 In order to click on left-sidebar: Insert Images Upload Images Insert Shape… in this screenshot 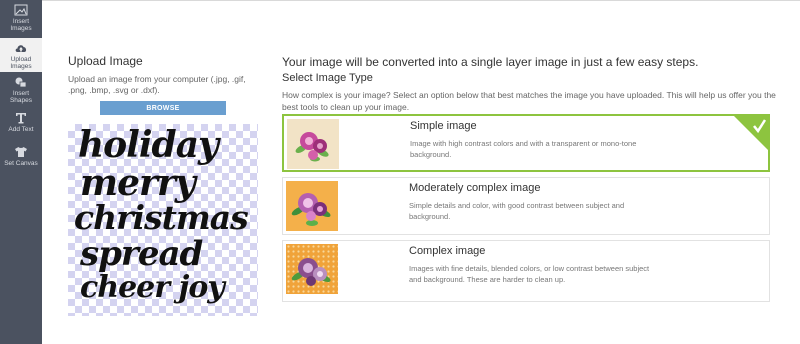, I will do `click(21, 172)`.